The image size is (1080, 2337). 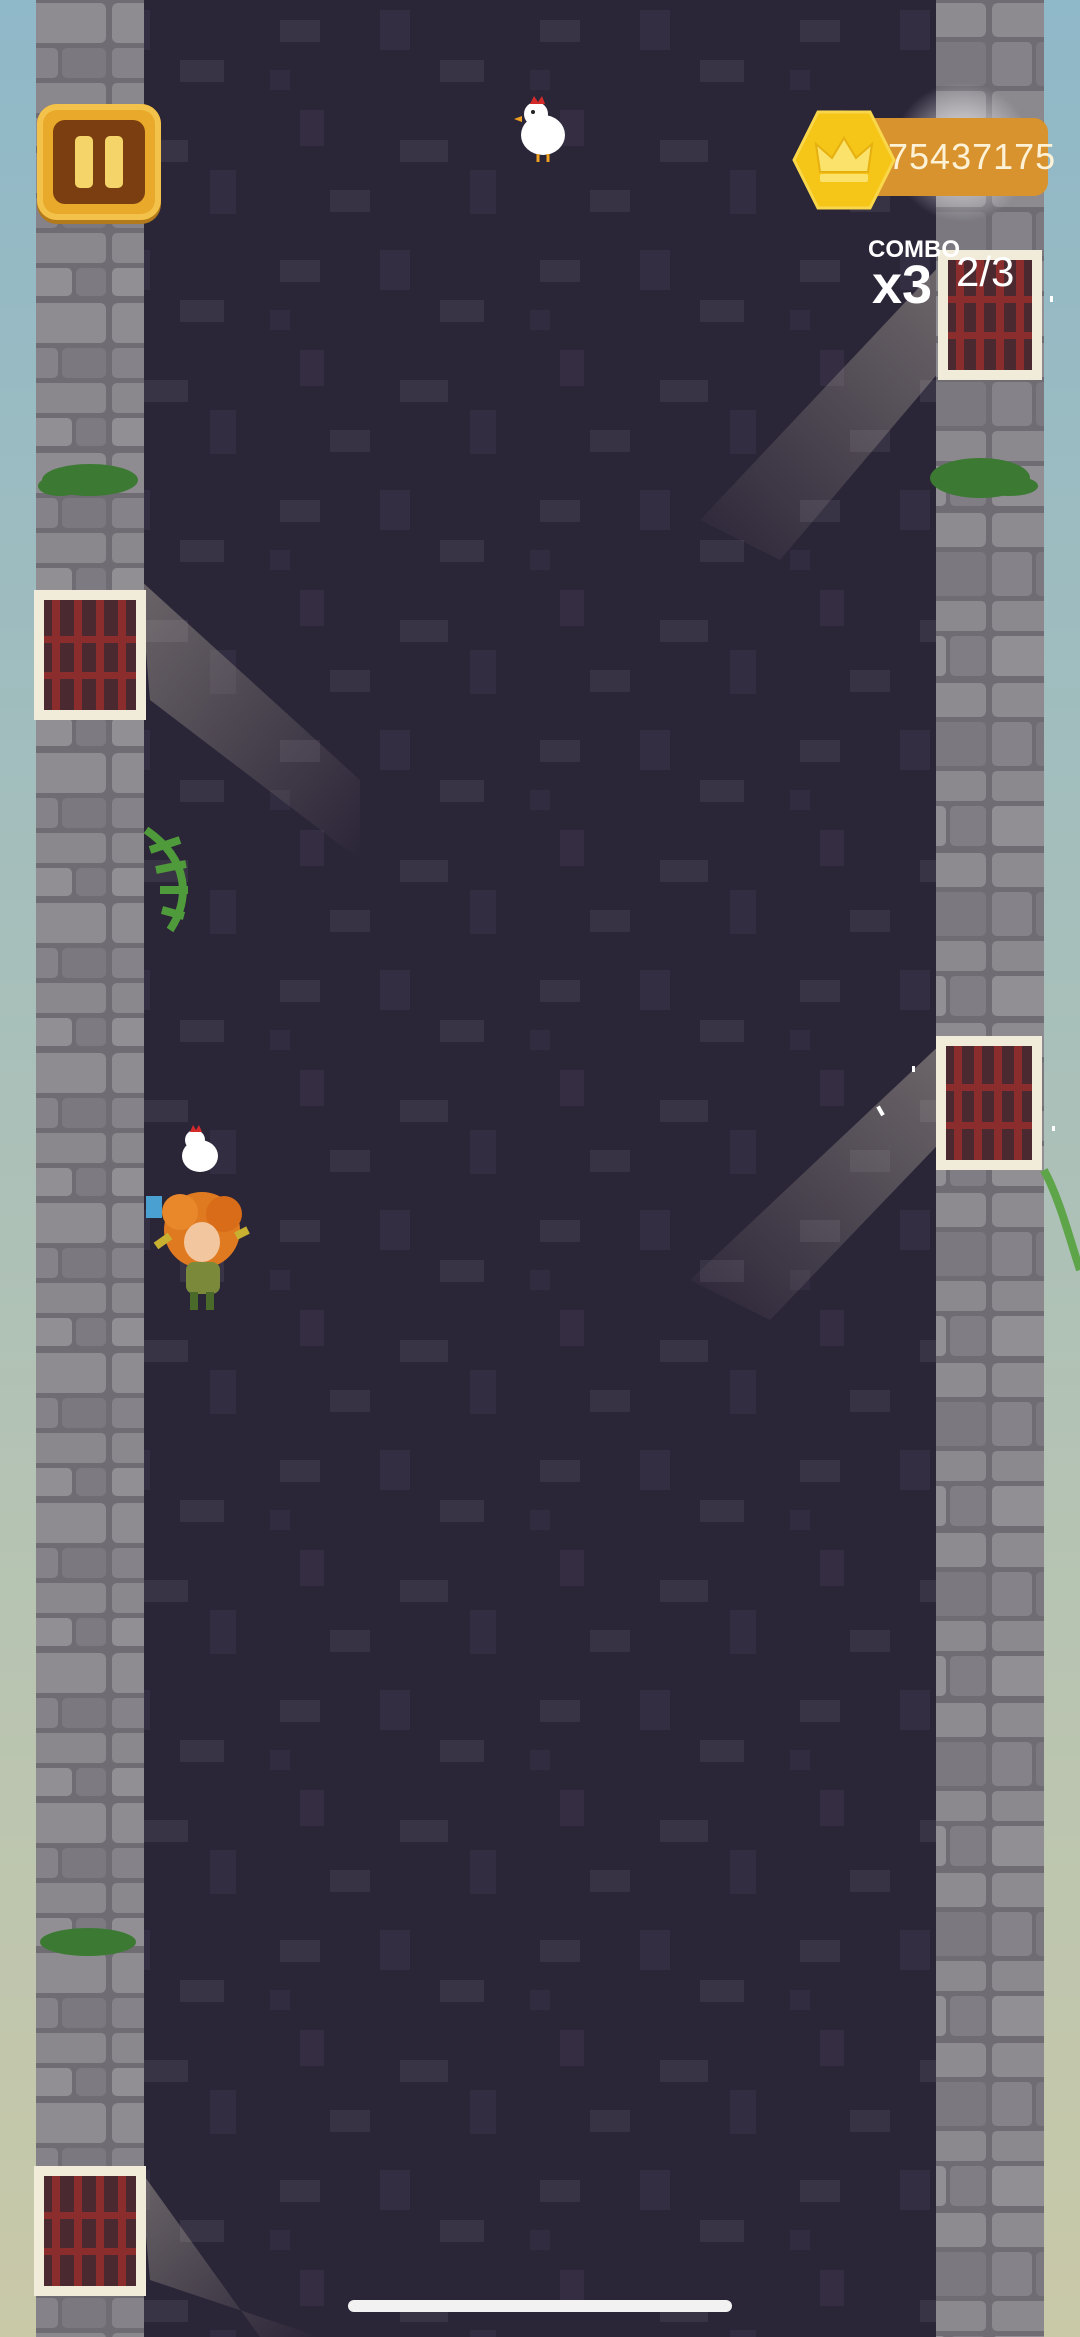 What do you see at coordinates (985, 271) in the screenshot?
I see `combo-progress: 2/3` at bounding box center [985, 271].